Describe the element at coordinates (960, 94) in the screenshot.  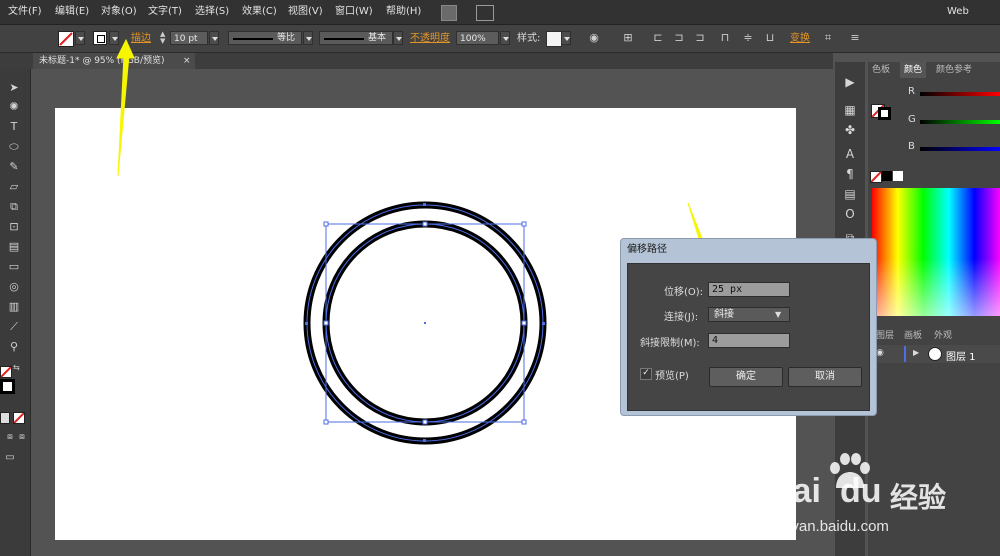
I see `r-slider` at that location.